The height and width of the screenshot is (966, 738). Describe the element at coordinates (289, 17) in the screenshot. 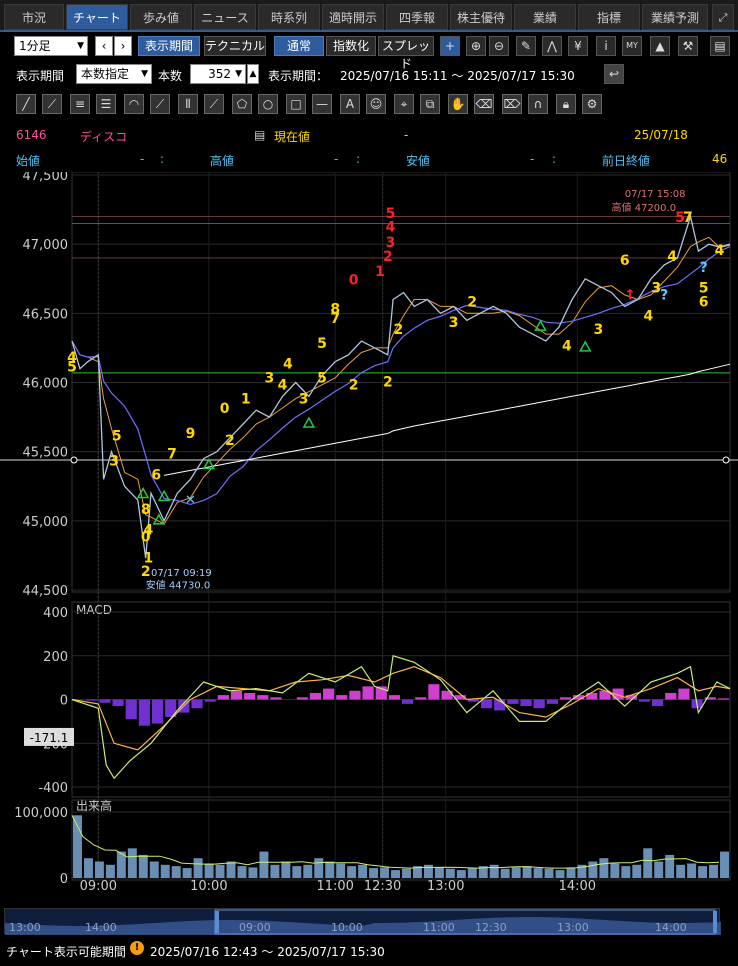

I see `tab-timeseries: 時系列` at that location.